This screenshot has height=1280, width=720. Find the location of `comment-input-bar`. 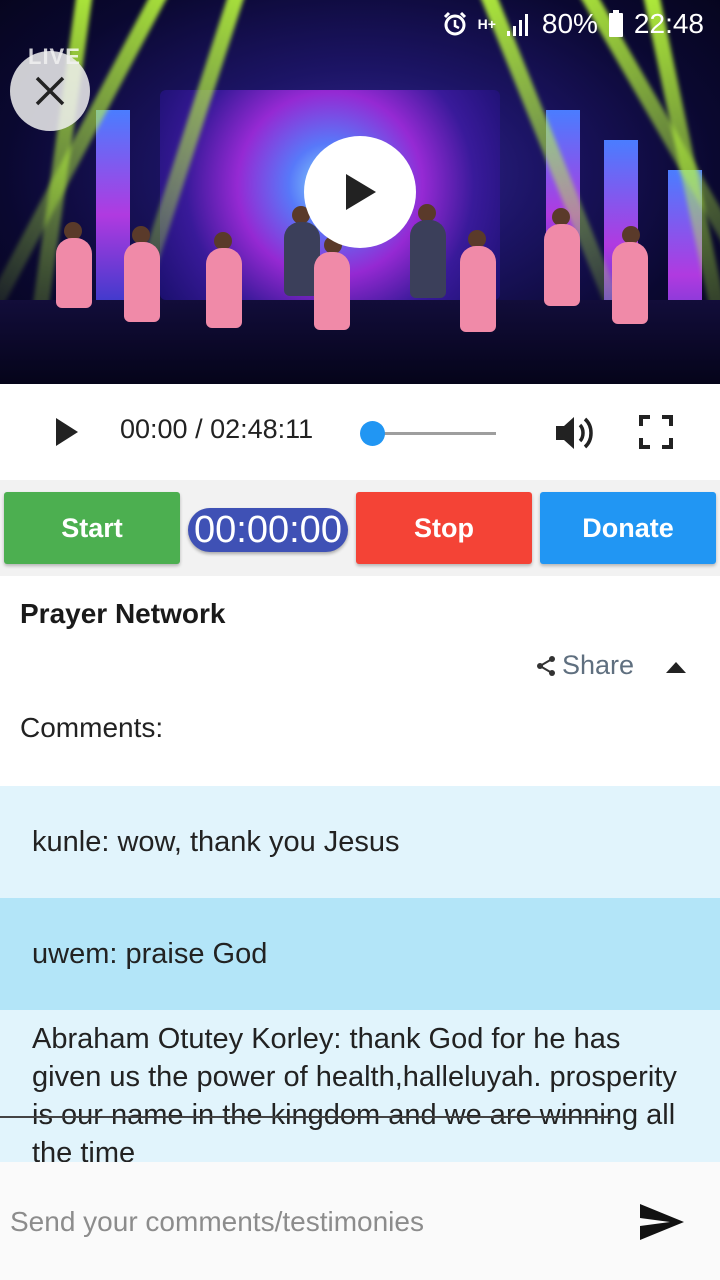

comment-input-bar is located at coordinates (360, 1221).